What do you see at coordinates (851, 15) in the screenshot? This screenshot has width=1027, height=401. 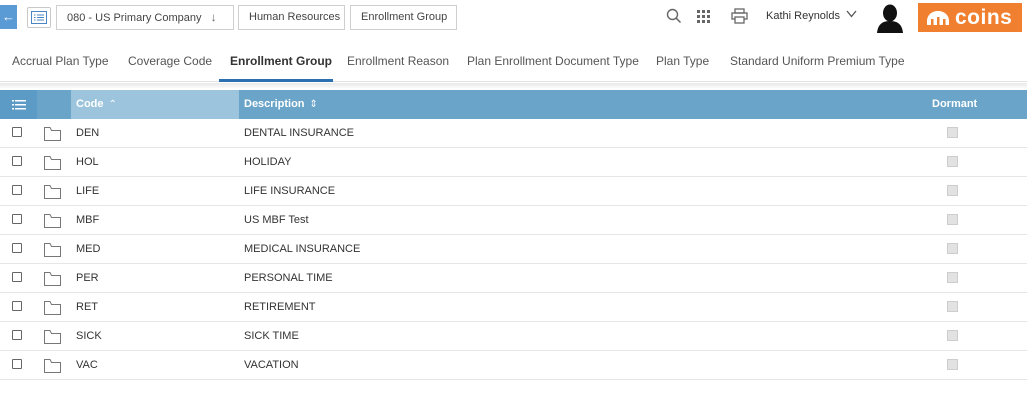 I see `chevron-down-icon` at bounding box center [851, 15].